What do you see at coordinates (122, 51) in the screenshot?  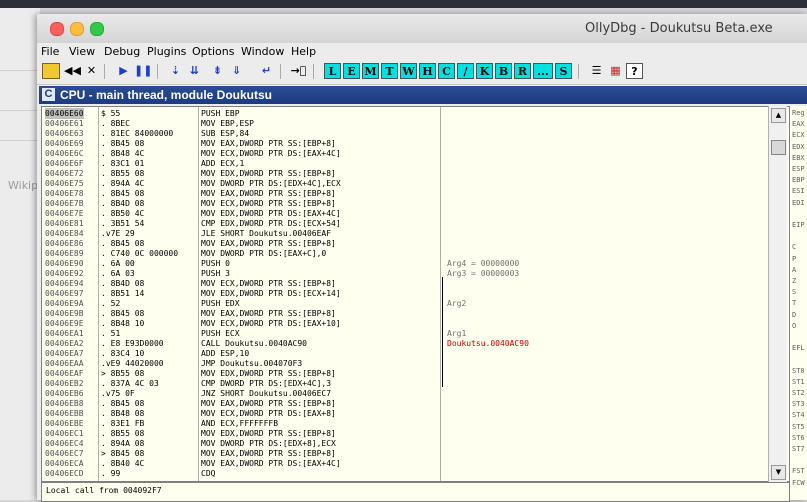 I see `menu-debug: Debug` at bounding box center [122, 51].